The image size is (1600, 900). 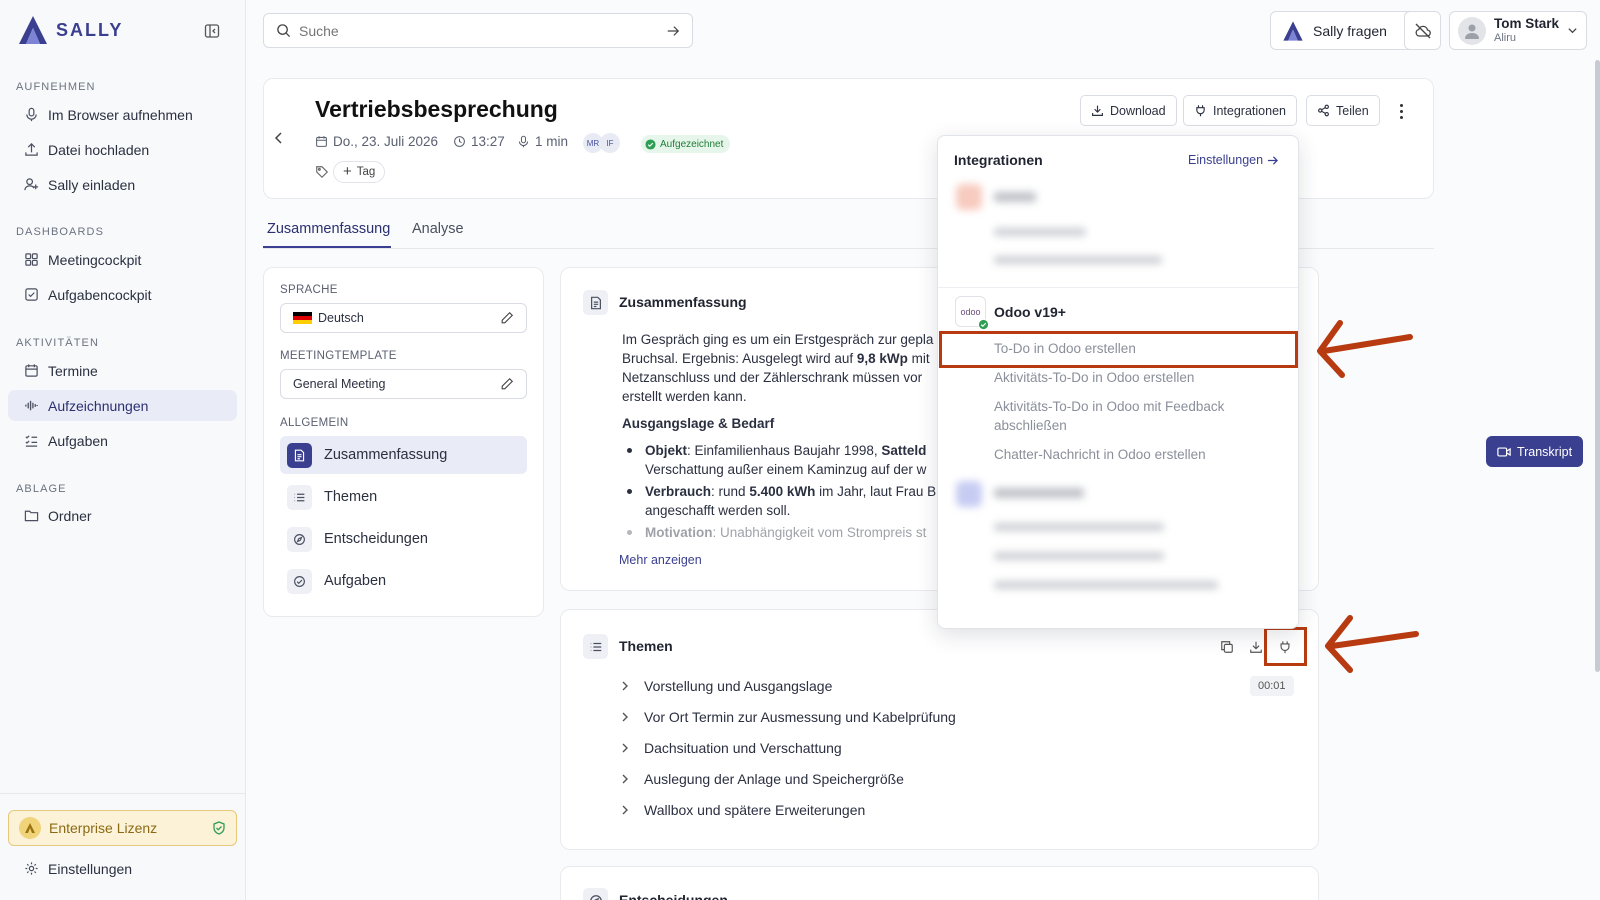 I want to click on integrations-label: Integrationen, so click(x=1249, y=110).